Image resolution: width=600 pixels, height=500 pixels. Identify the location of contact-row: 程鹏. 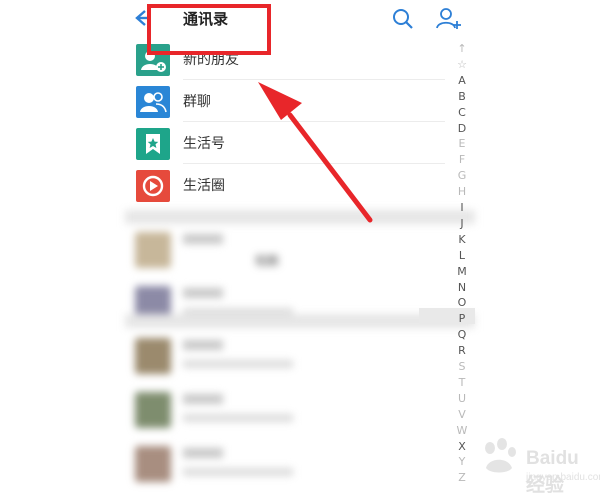
(285, 251).